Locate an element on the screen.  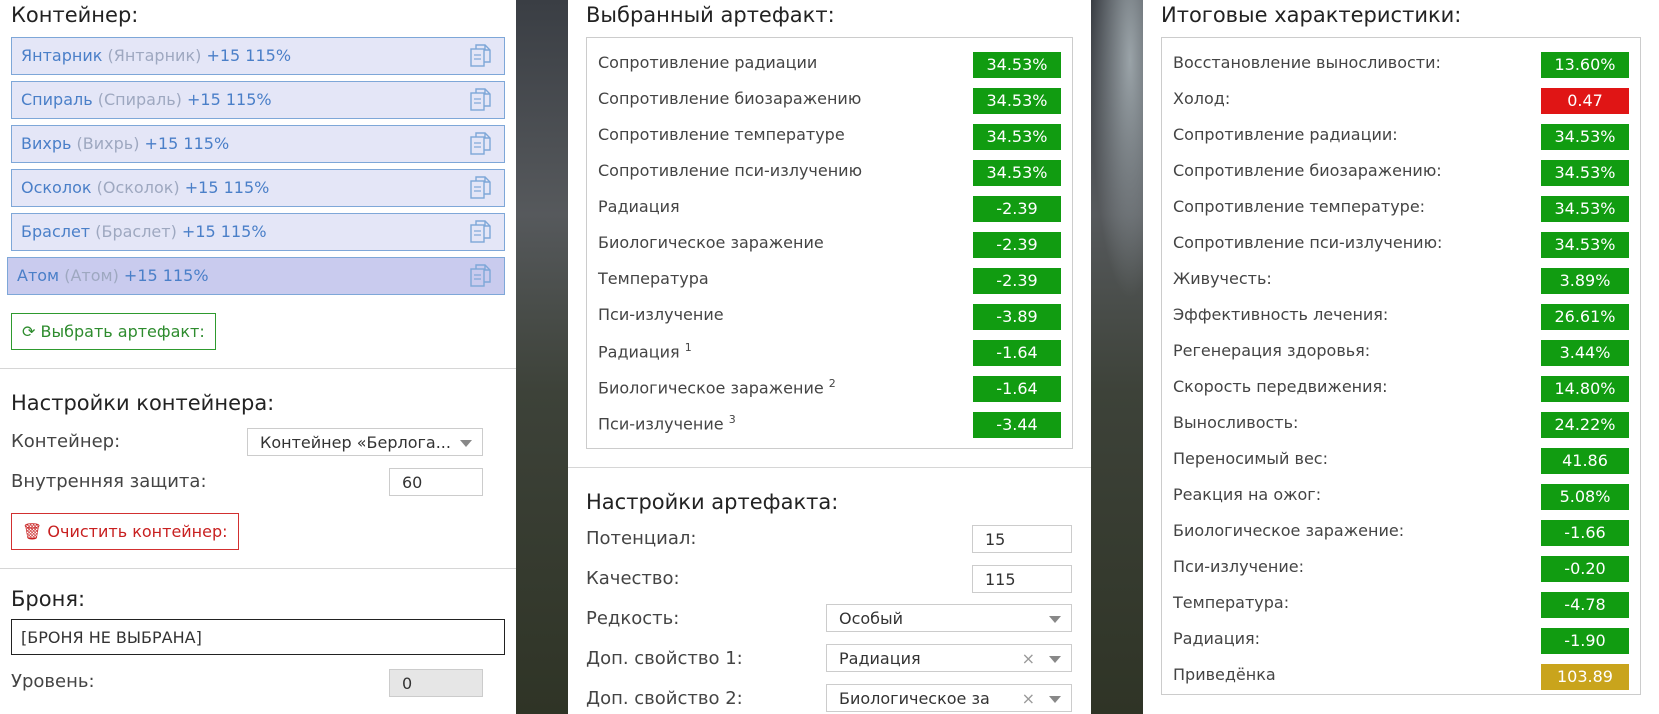
protection-label: Внутренняя защита: is located at coordinates (109, 481).